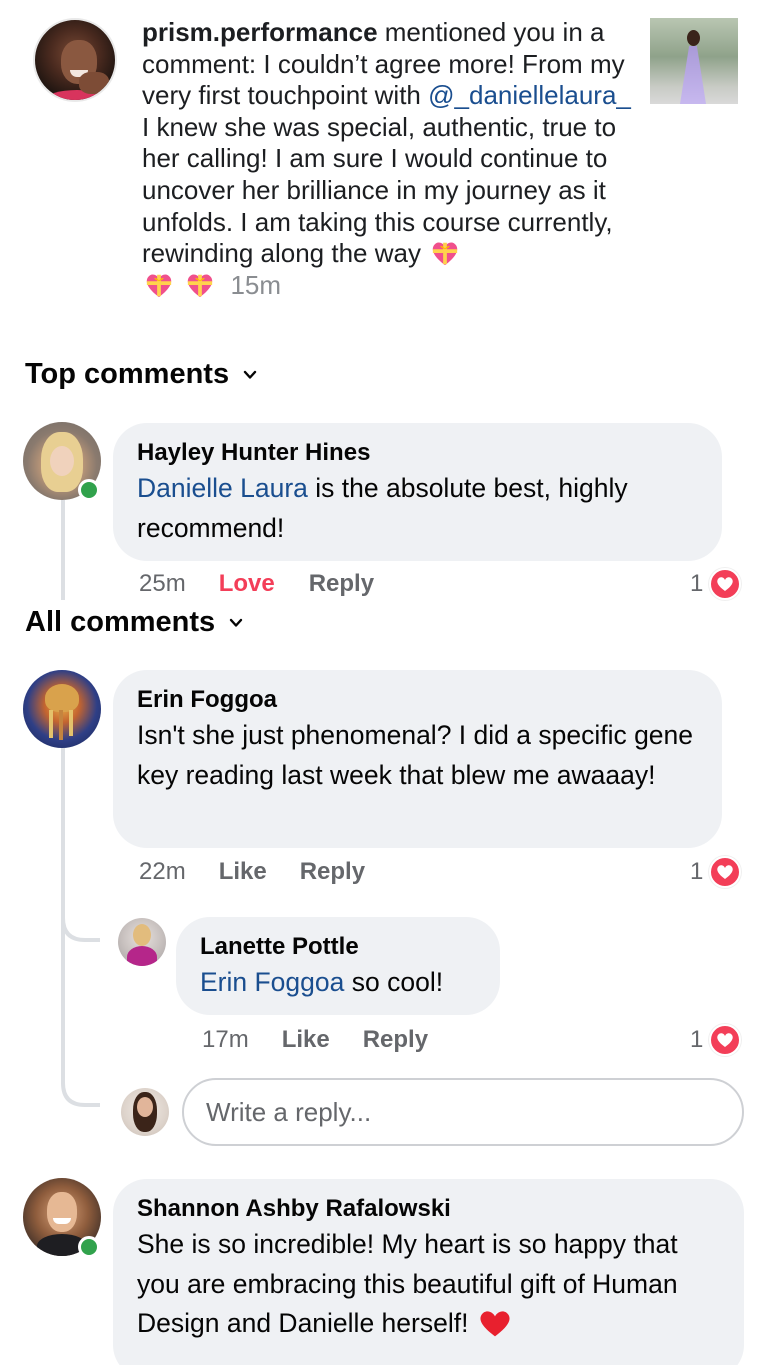  I want to click on top-comments-filter: Top comments, so click(141, 374).